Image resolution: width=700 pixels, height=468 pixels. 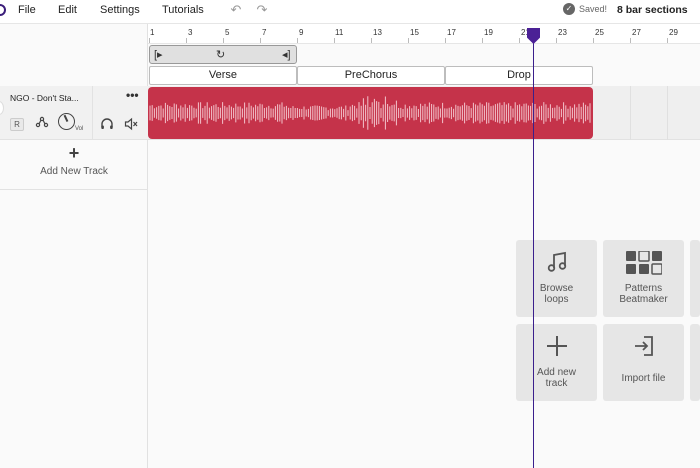 I want to click on redo-icon: ↷, so click(x=262, y=10).